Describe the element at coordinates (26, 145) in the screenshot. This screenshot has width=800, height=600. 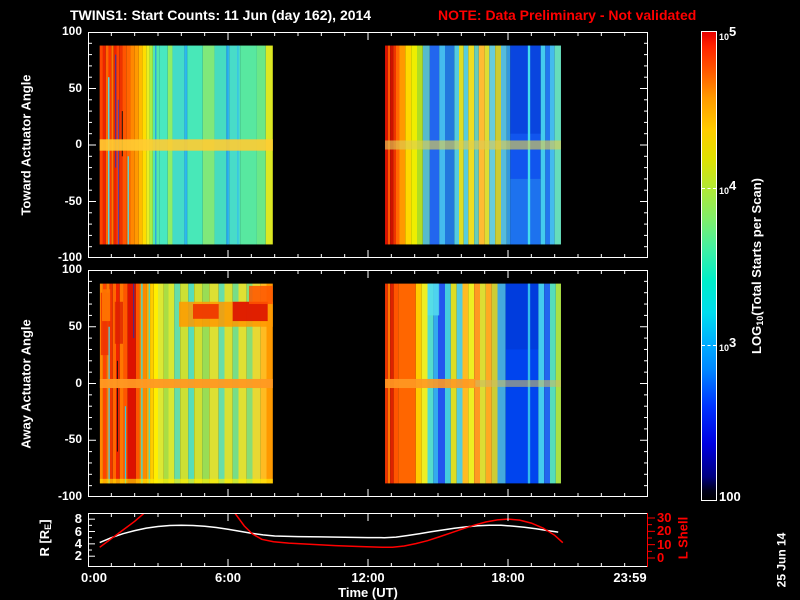
I see `actuator-angle-axis-label: Toward Actuator Angle` at that location.